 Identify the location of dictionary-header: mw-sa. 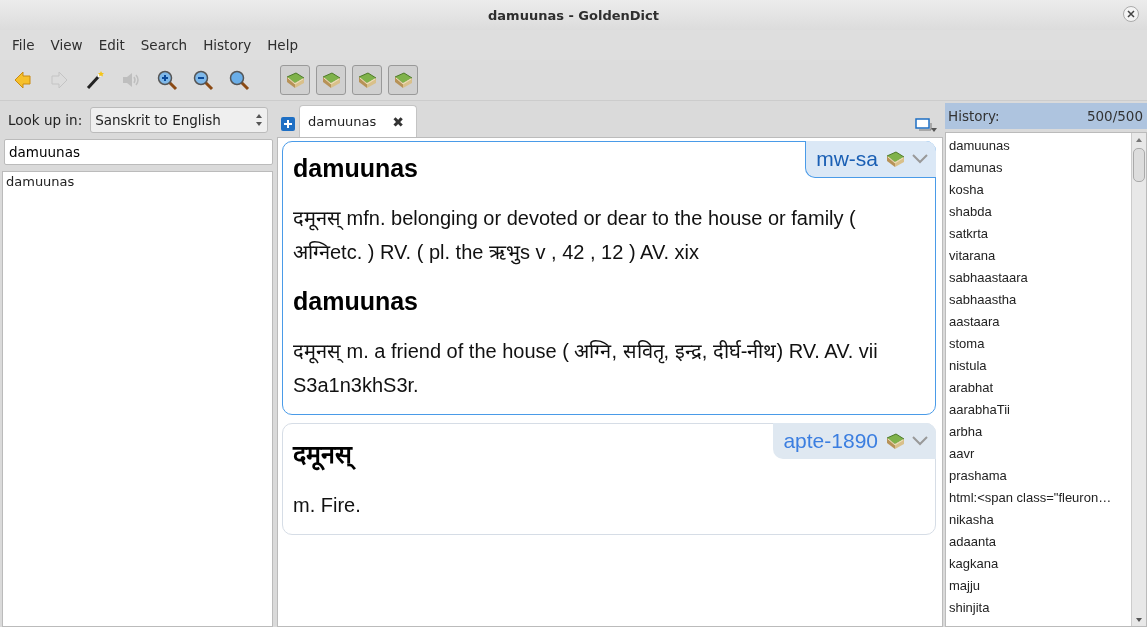
(870, 159).